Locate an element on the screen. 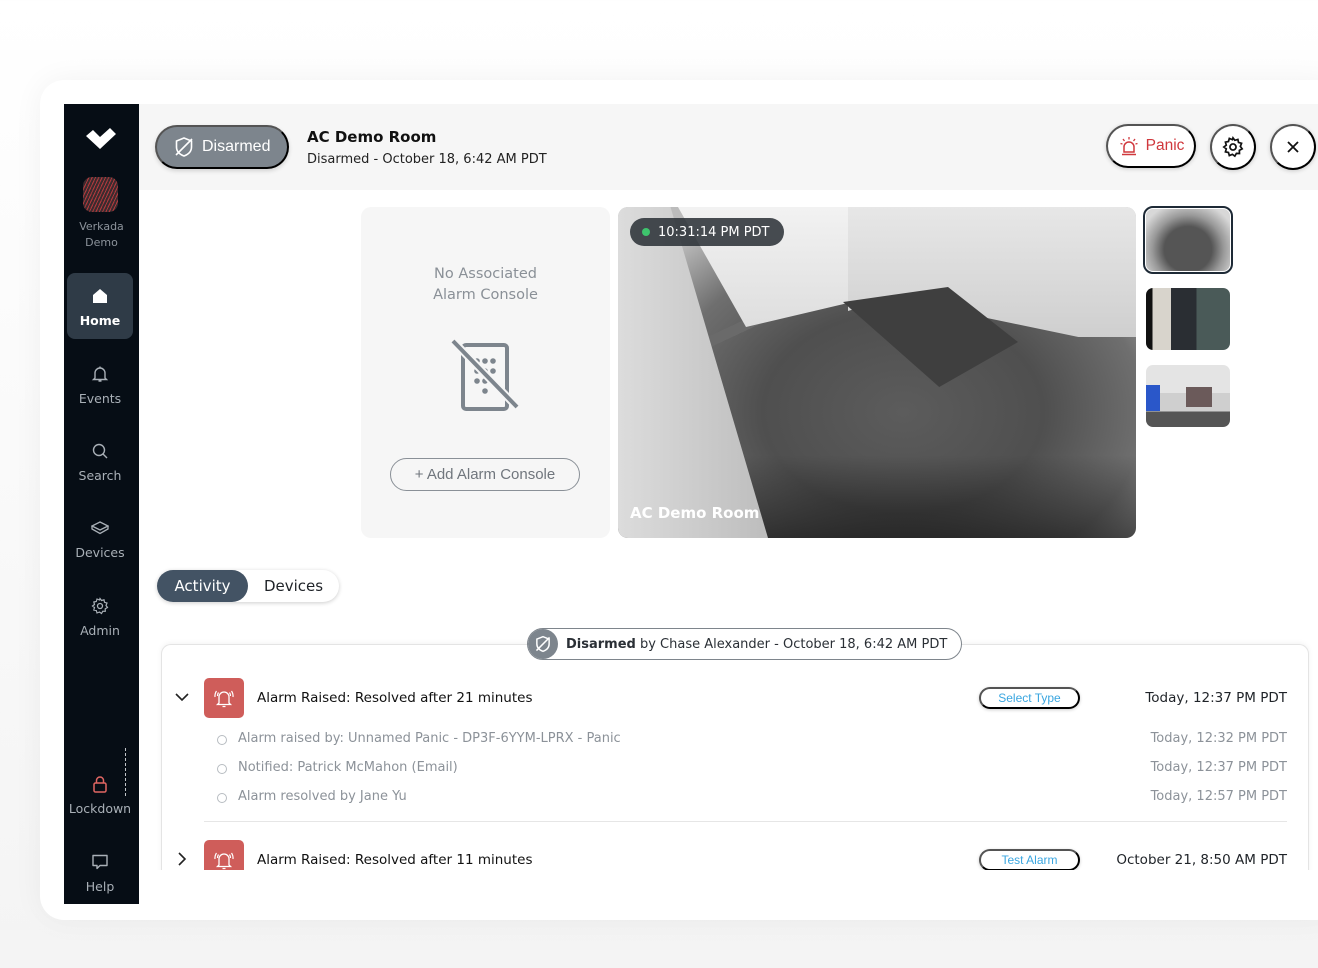 The width and height of the screenshot is (1318, 968). home-icon is located at coordinates (100, 296).